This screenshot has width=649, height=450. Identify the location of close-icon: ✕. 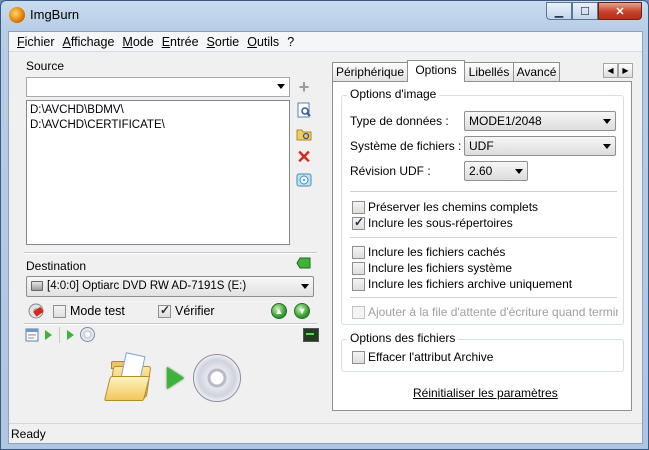
(620, 11).